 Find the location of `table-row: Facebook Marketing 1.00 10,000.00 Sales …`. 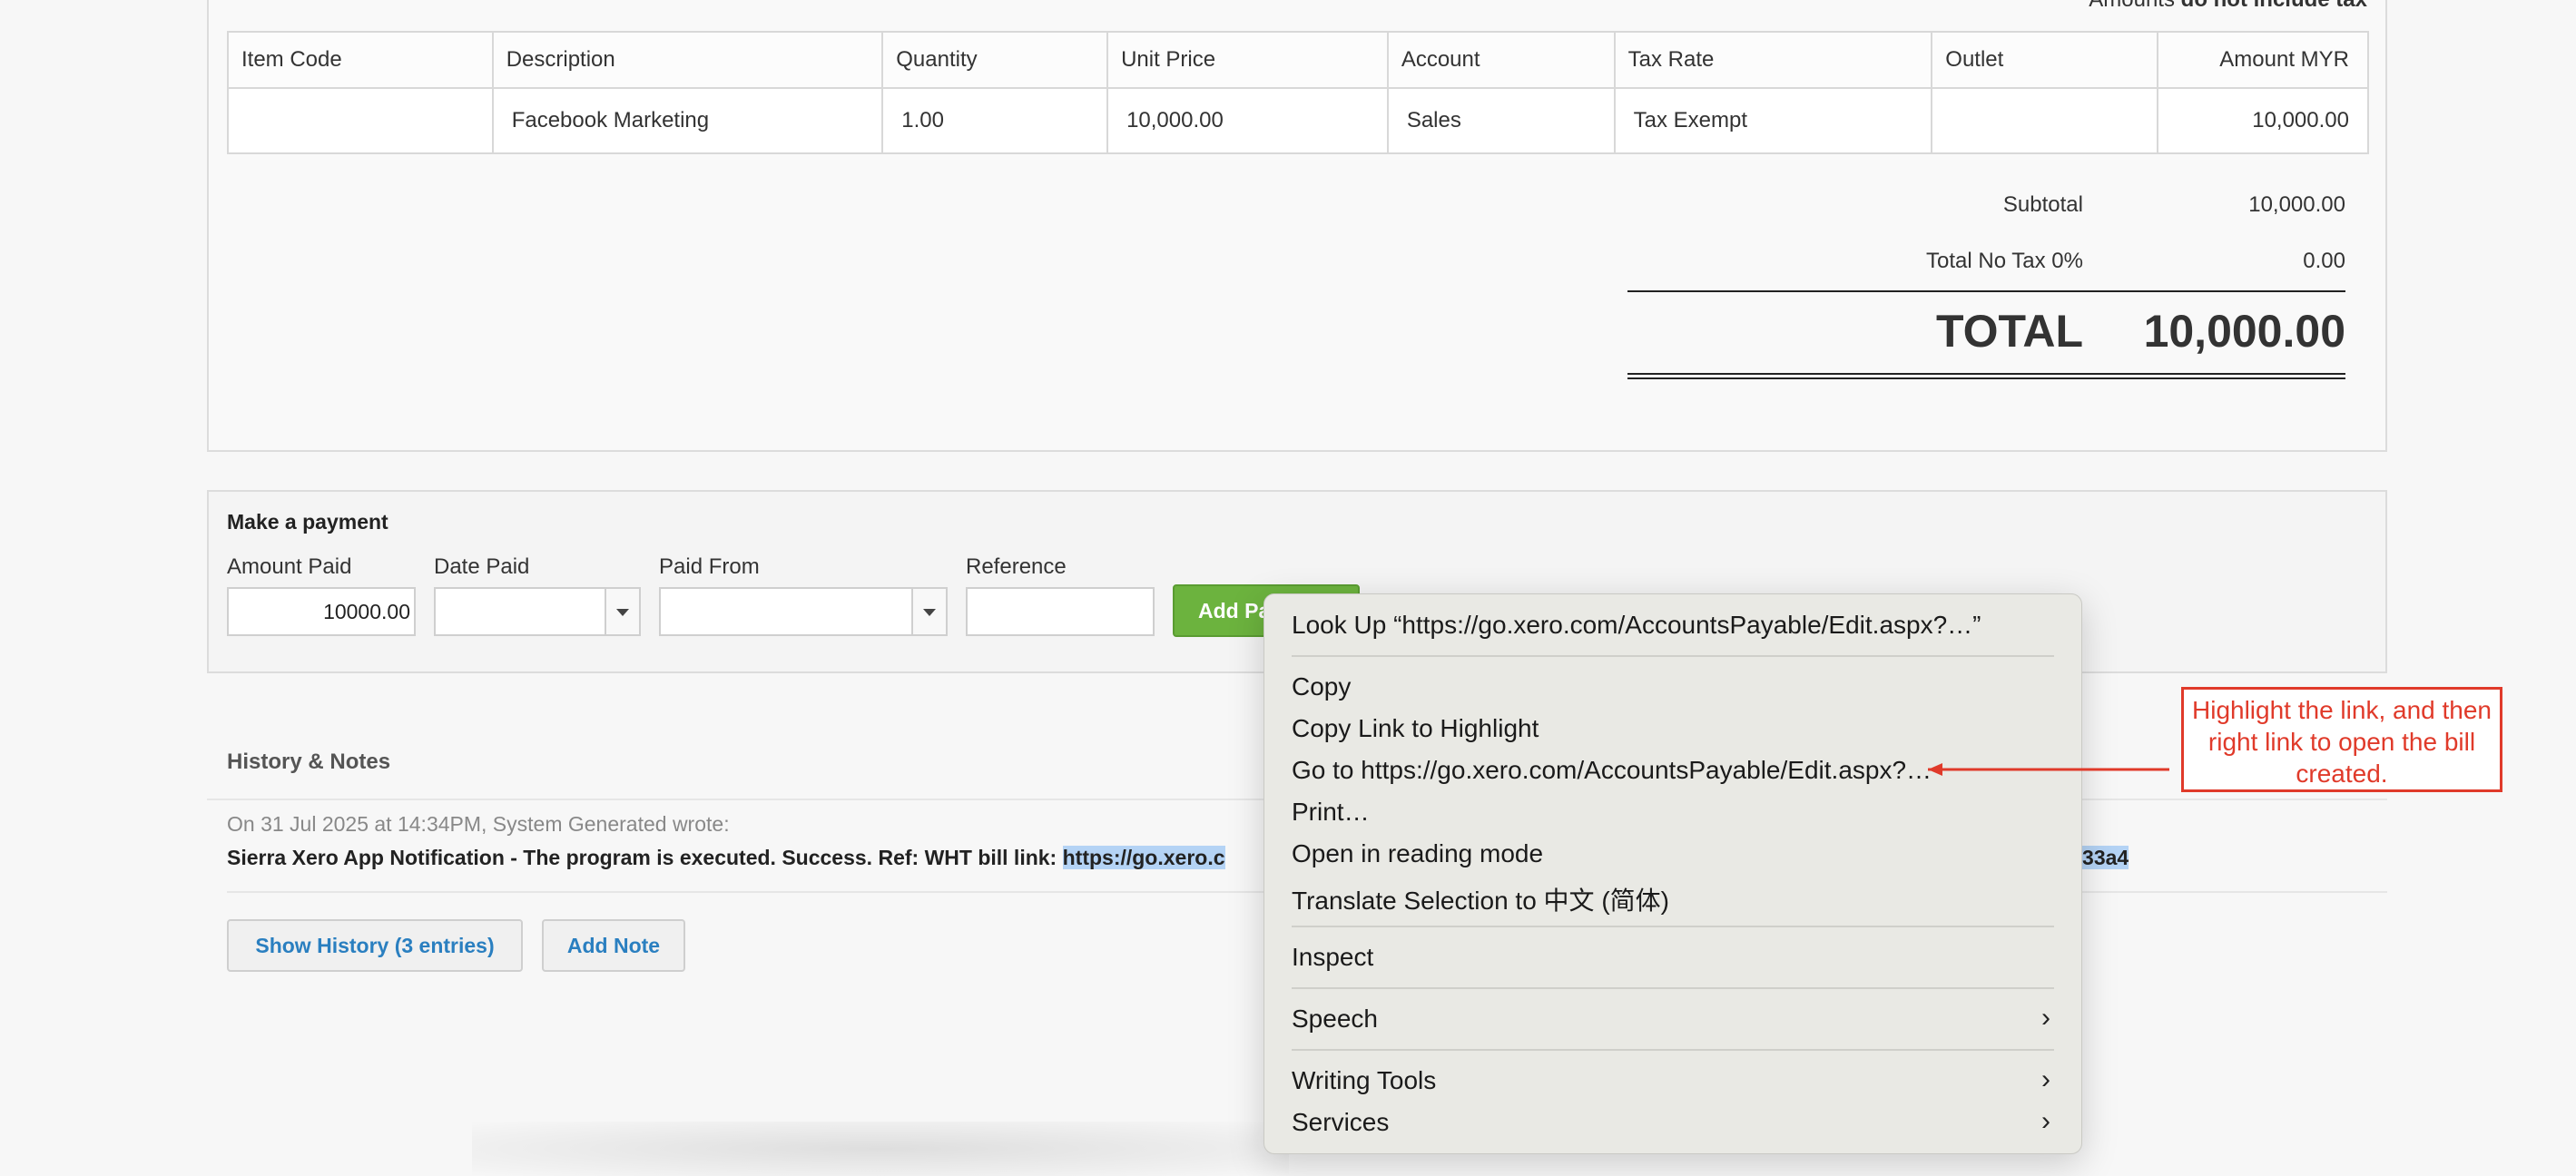

table-row: Facebook Marketing 1.00 10,000.00 Sales … is located at coordinates (1298, 120).